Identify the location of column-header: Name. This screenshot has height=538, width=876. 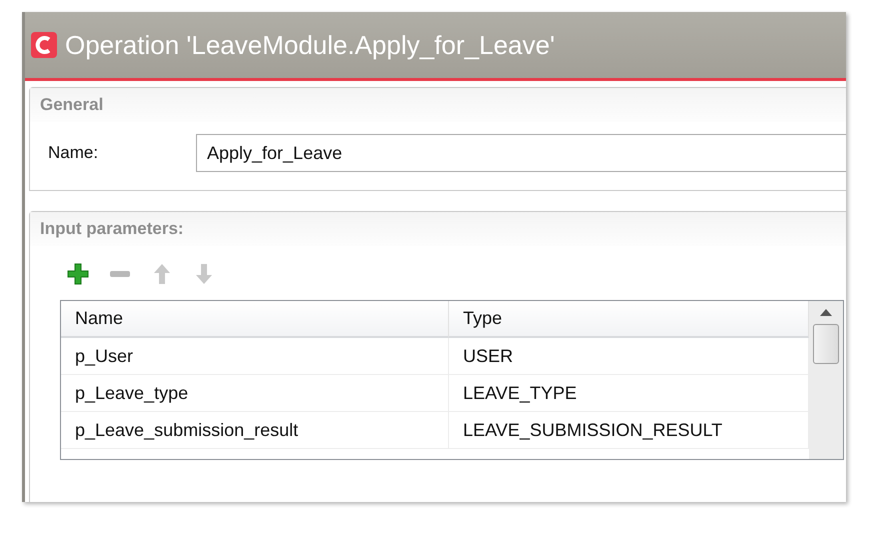
(255, 319).